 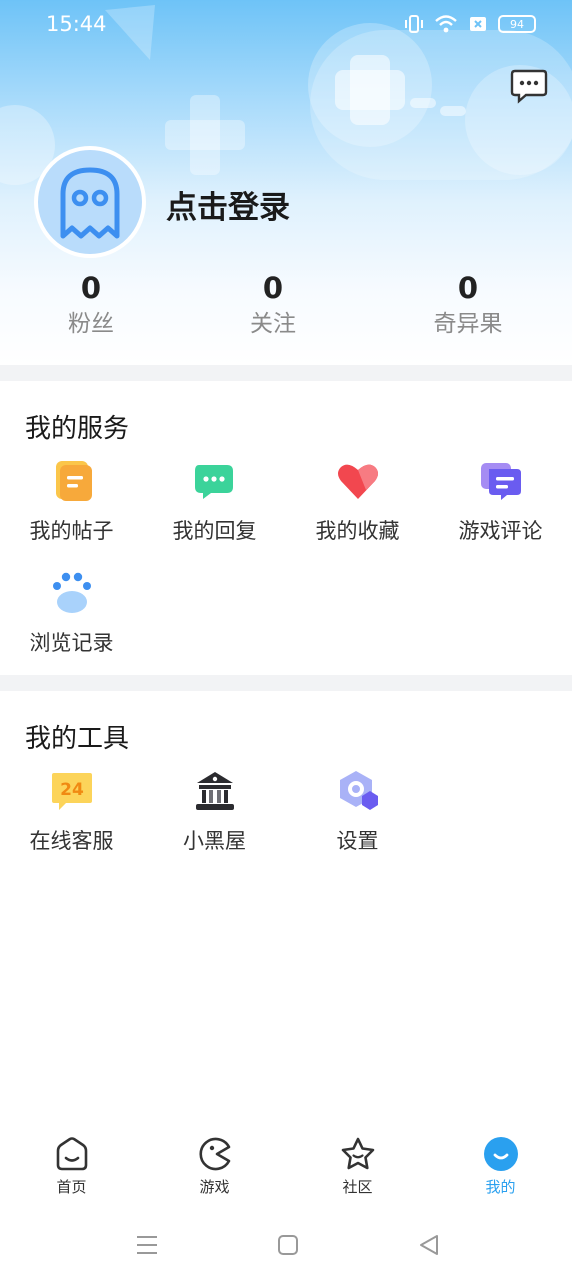 What do you see at coordinates (500, 509) in the screenshot?
I see `service-game-comments: 游戏评论` at bounding box center [500, 509].